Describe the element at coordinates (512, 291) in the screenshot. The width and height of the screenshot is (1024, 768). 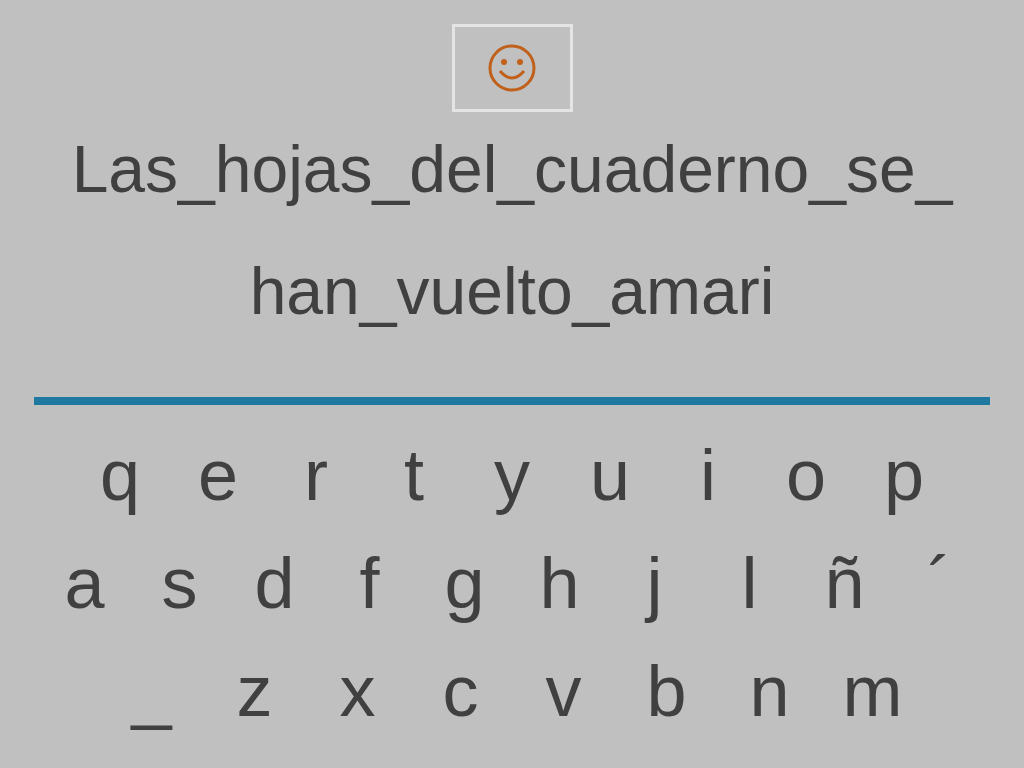
I see `phrase-line: han_vuelto_amari` at that location.